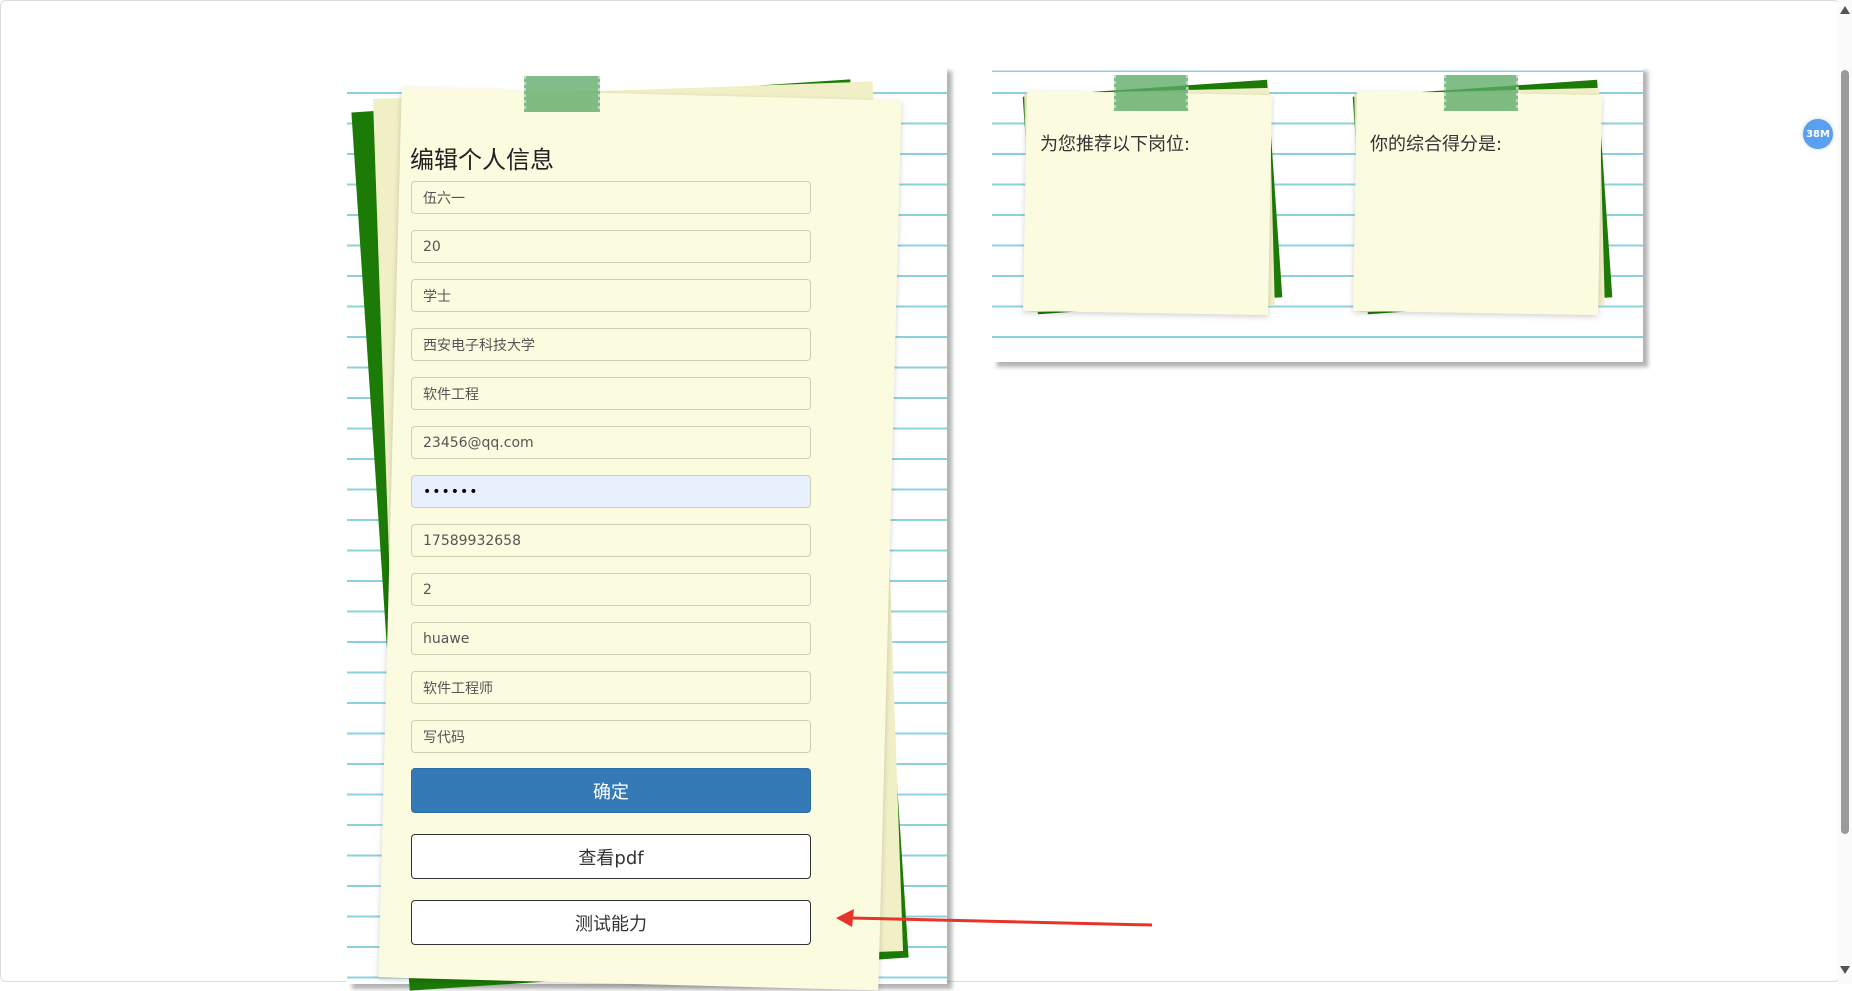  I want to click on form-title: 编辑个人信息, so click(482, 160).